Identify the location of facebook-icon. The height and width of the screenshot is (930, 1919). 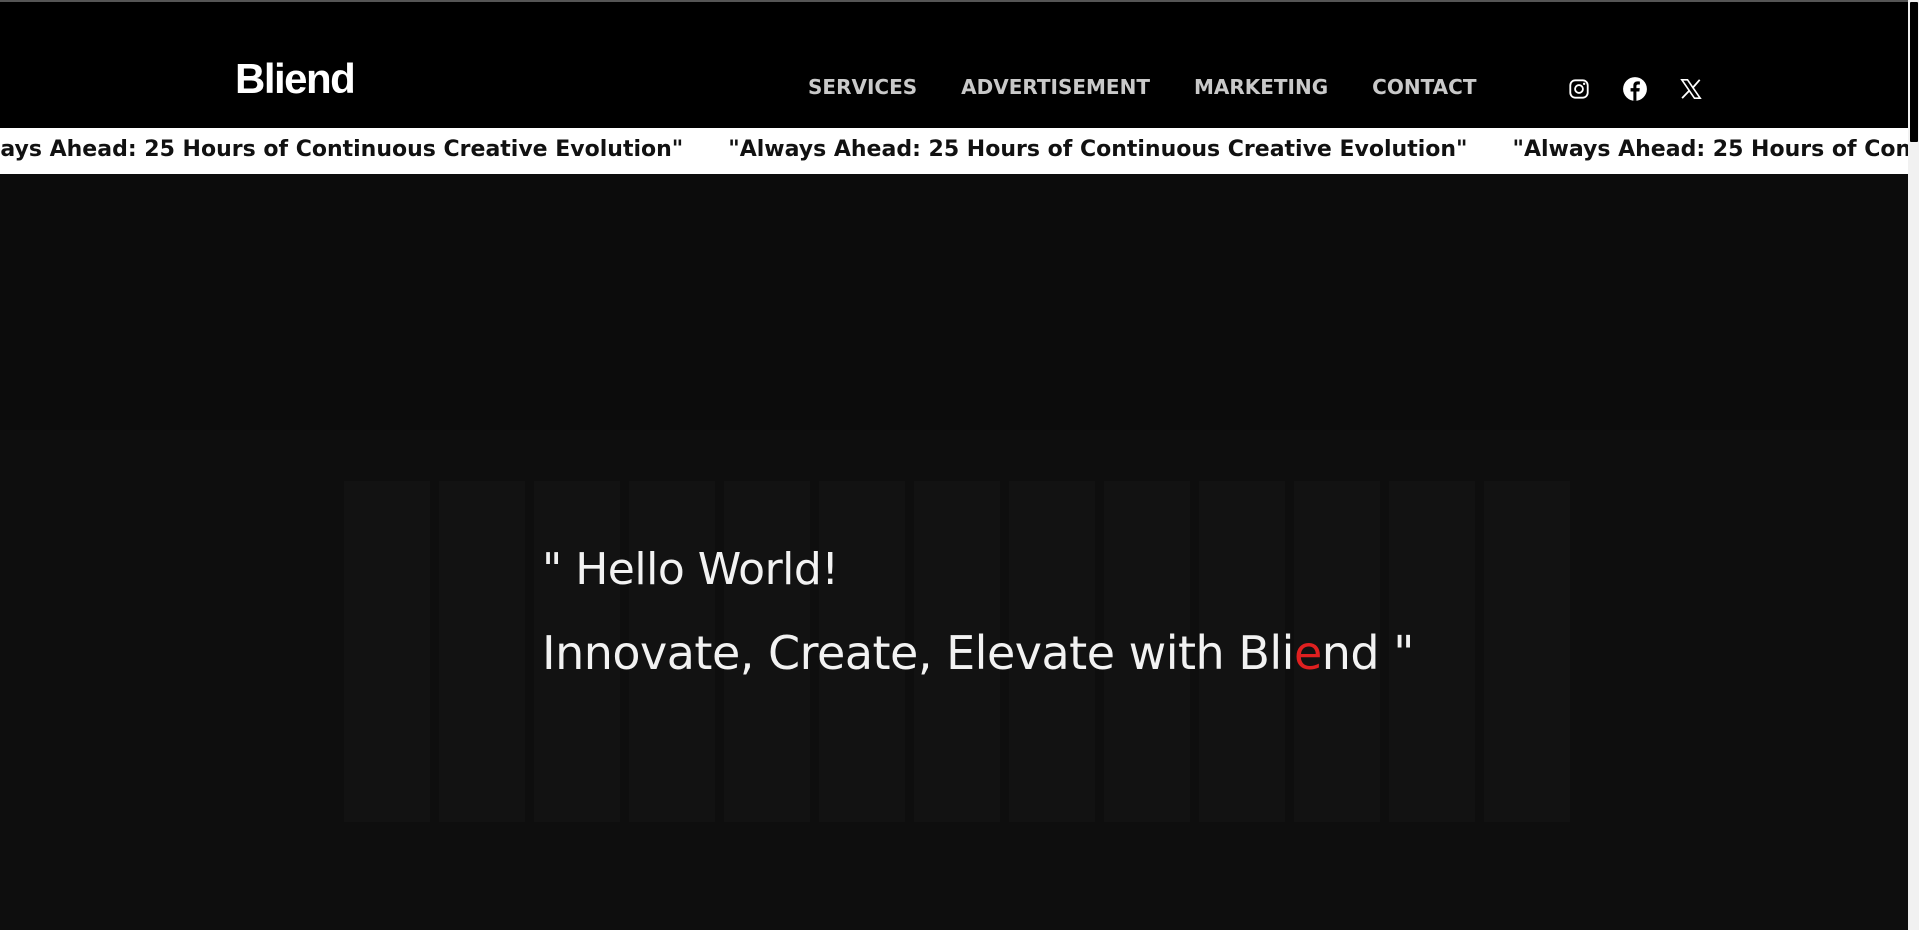
(1635, 89).